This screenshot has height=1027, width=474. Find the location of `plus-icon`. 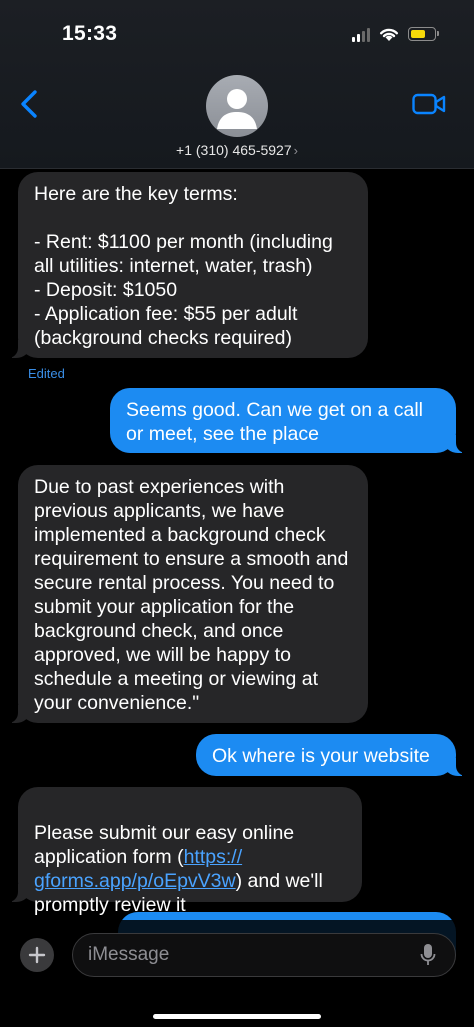

plus-icon is located at coordinates (37, 955).